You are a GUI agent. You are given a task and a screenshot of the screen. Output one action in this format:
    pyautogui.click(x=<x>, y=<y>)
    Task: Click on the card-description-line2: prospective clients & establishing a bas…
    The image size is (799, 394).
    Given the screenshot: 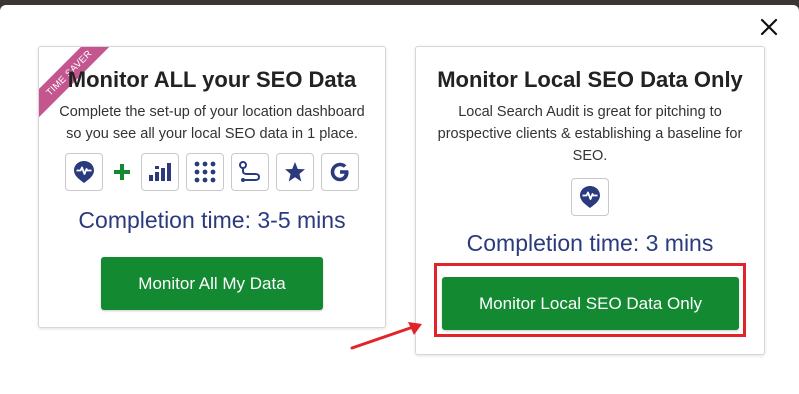 What is the action you would take?
    pyautogui.click(x=590, y=134)
    